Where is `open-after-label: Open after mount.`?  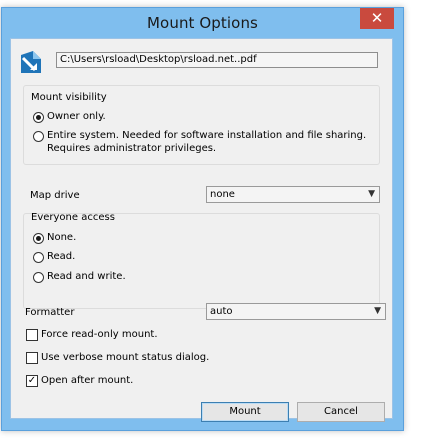 open-after-label: Open after mount. is located at coordinates (87, 380).